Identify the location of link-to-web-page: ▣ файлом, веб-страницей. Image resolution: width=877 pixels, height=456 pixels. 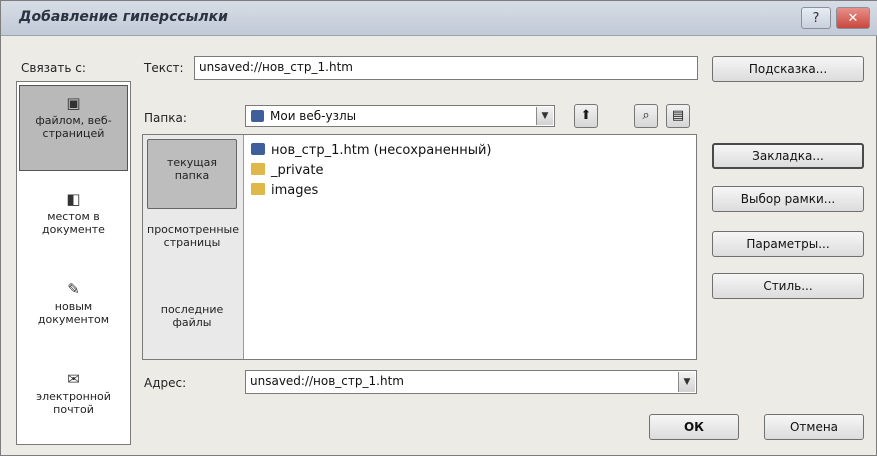
(73, 128).